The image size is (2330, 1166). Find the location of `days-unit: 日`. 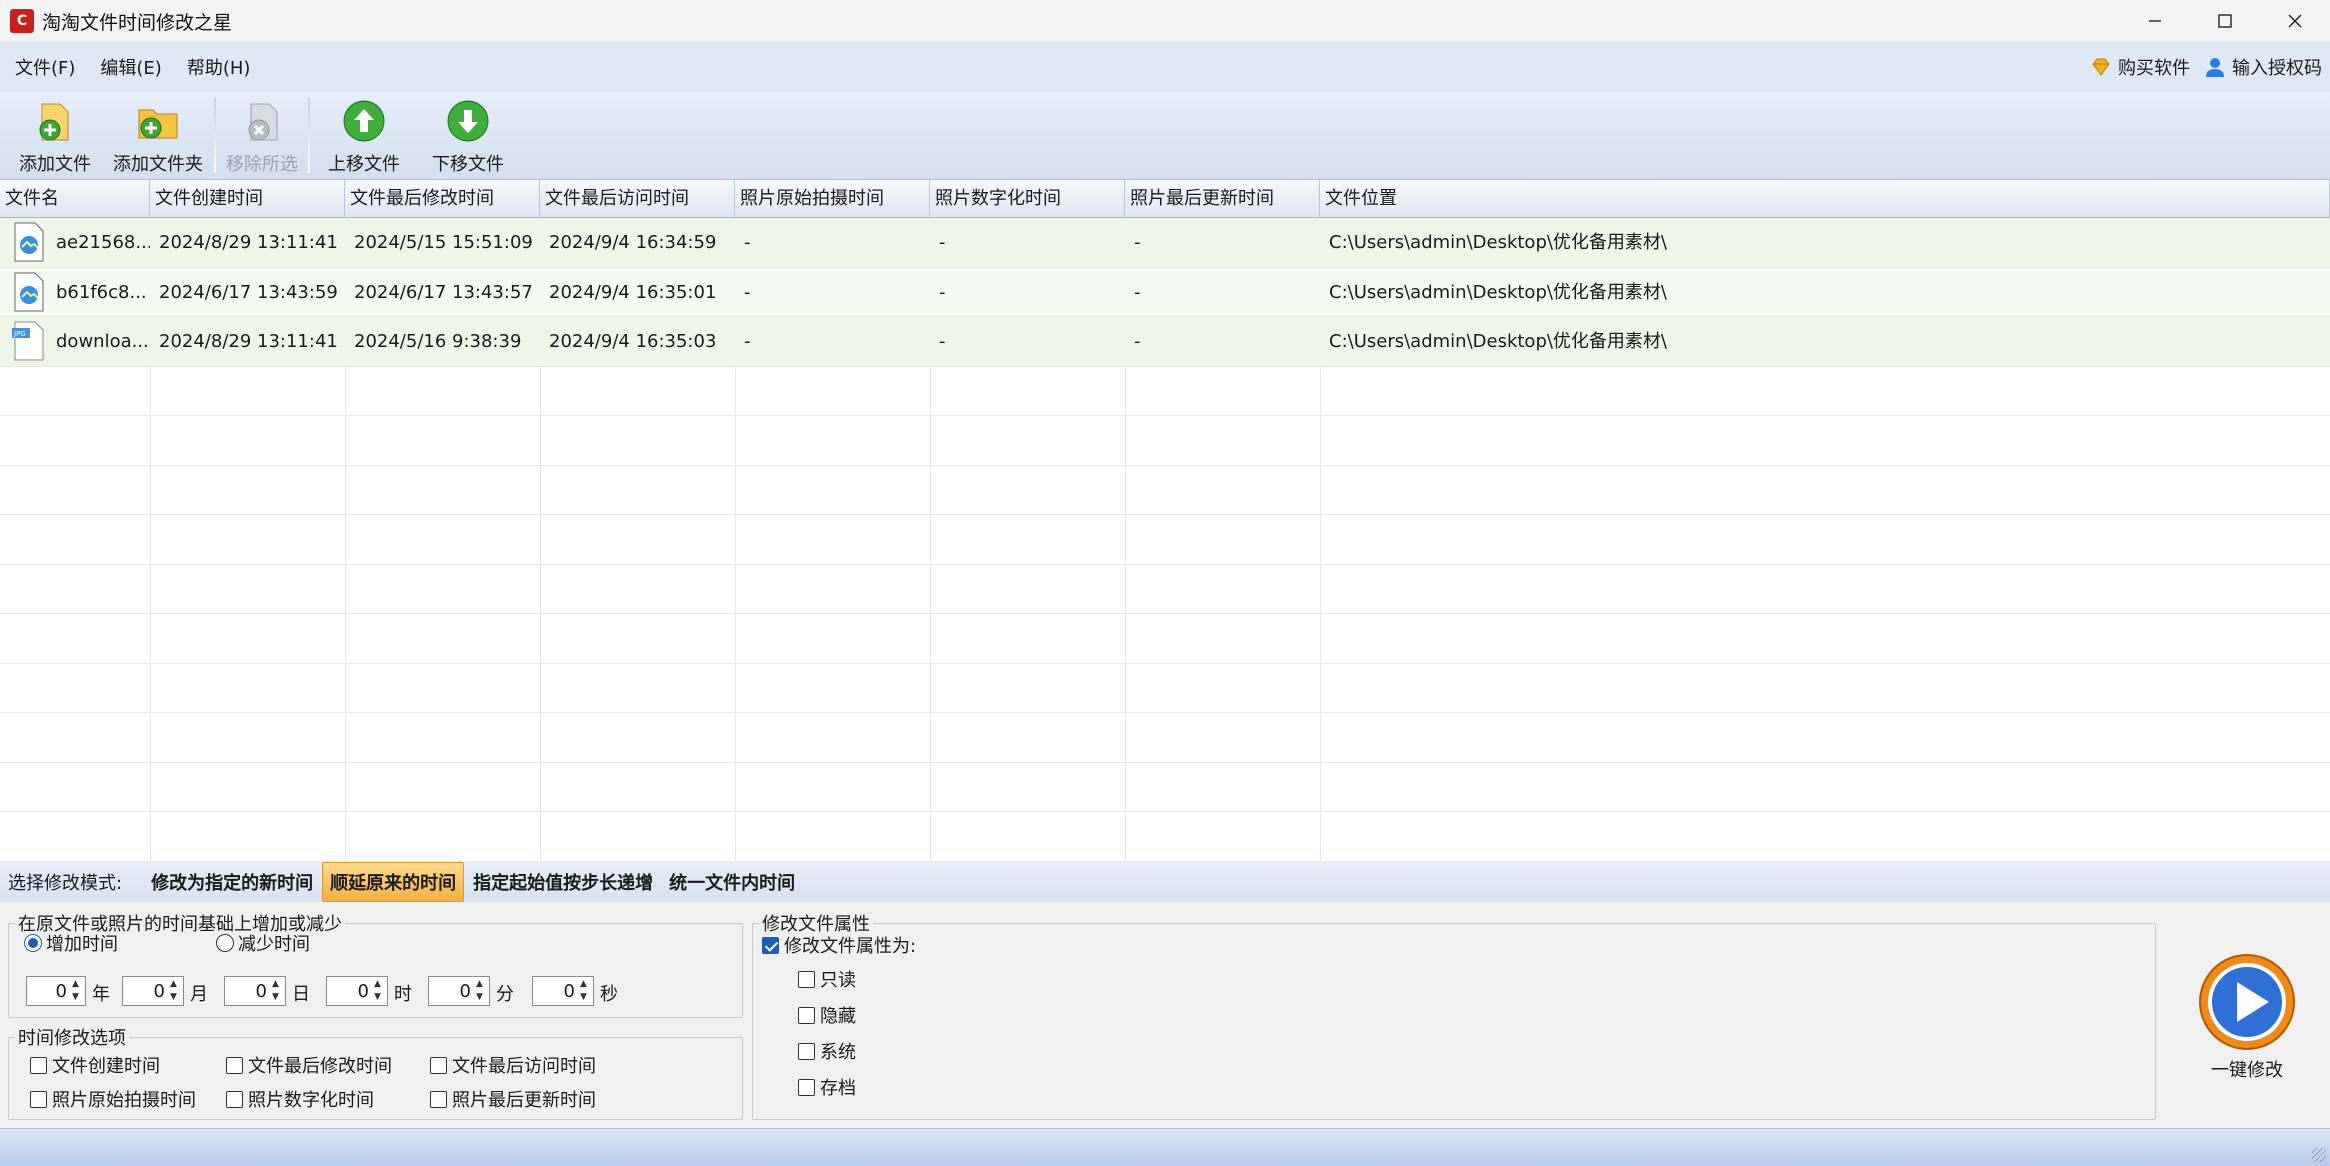

days-unit: 日 is located at coordinates (301, 994).